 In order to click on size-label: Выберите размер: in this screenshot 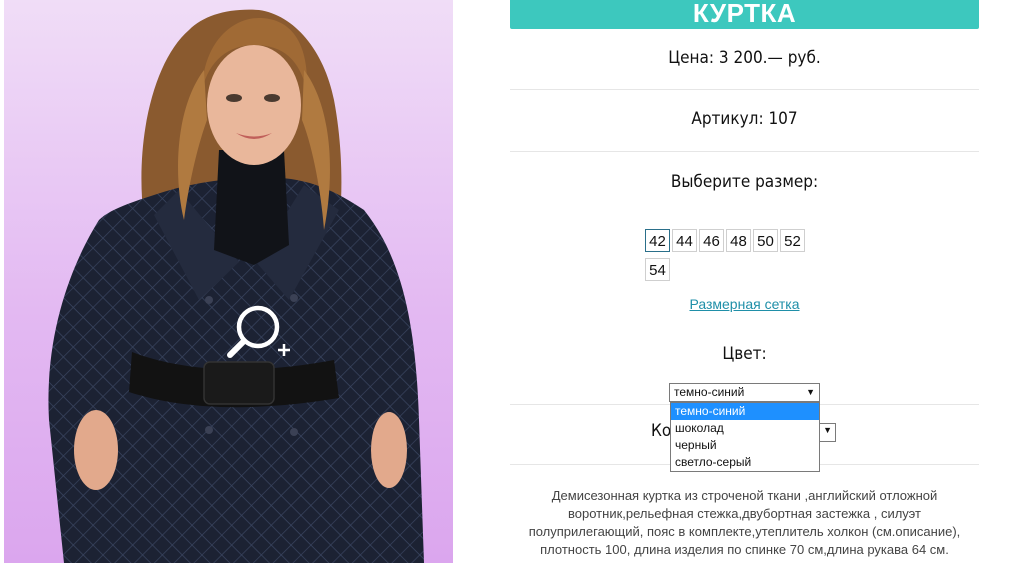, I will do `click(744, 182)`.